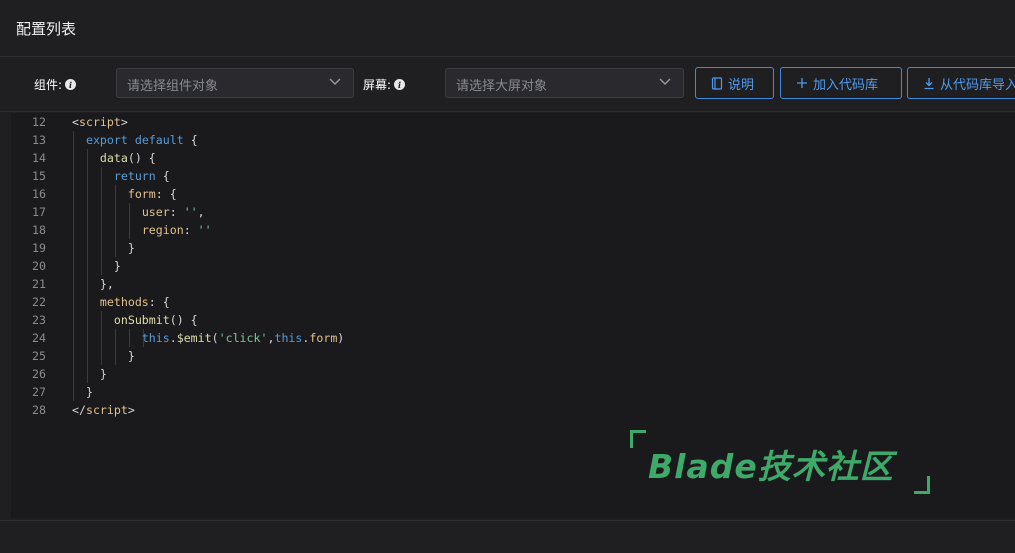  What do you see at coordinates (513, 248) in the screenshot?
I see `code-line: 19 }` at bounding box center [513, 248].